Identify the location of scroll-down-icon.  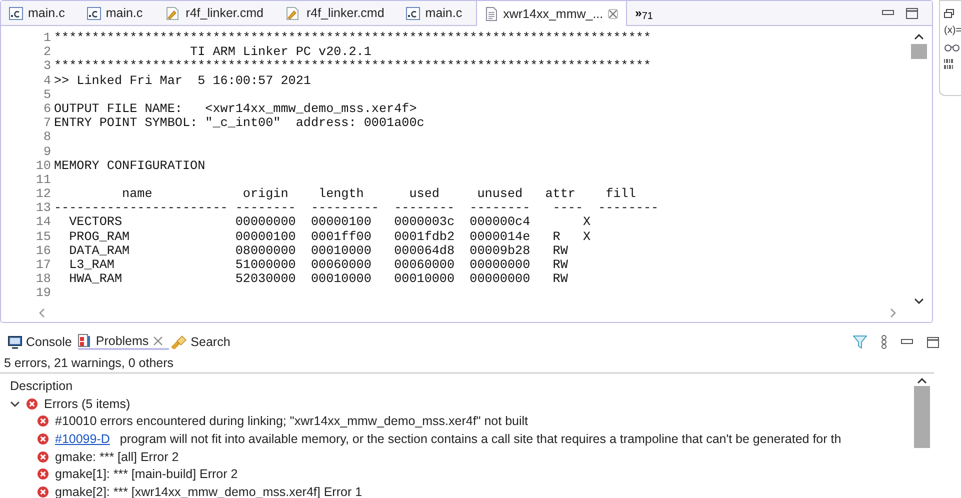
(919, 301).